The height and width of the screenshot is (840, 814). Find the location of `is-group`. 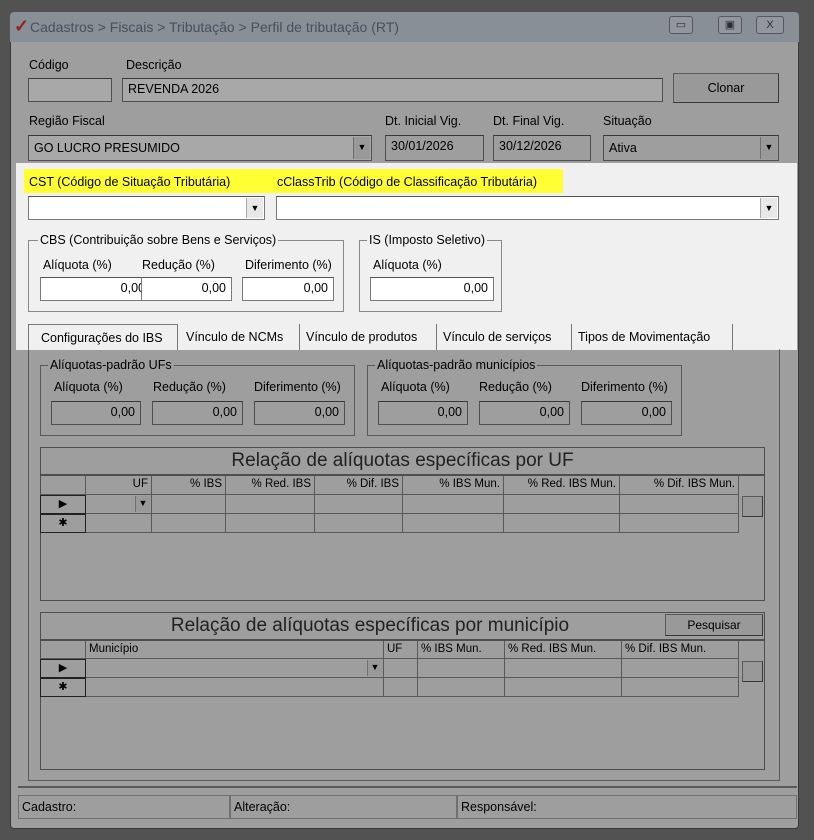

is-group is located at coordinates (430, 276).